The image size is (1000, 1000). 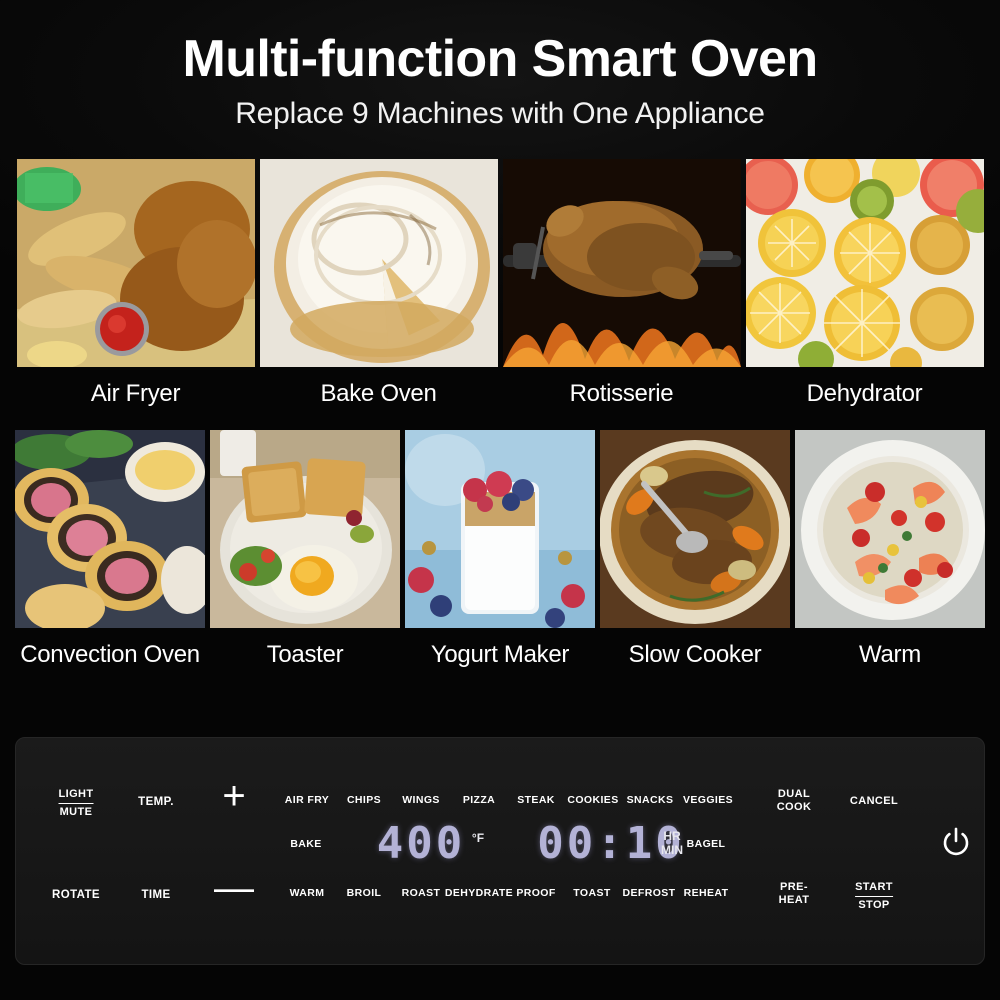 I want to click on shrimp-bowl-illustration, so click(x=890, y=528).